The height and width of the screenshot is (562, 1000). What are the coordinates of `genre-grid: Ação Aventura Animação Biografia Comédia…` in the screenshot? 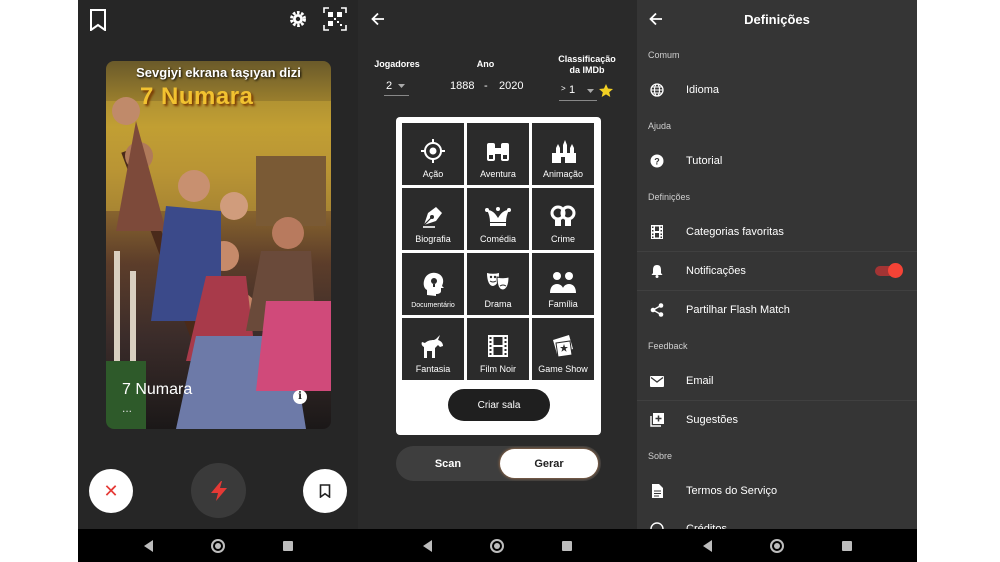 It's located at (498, 251).